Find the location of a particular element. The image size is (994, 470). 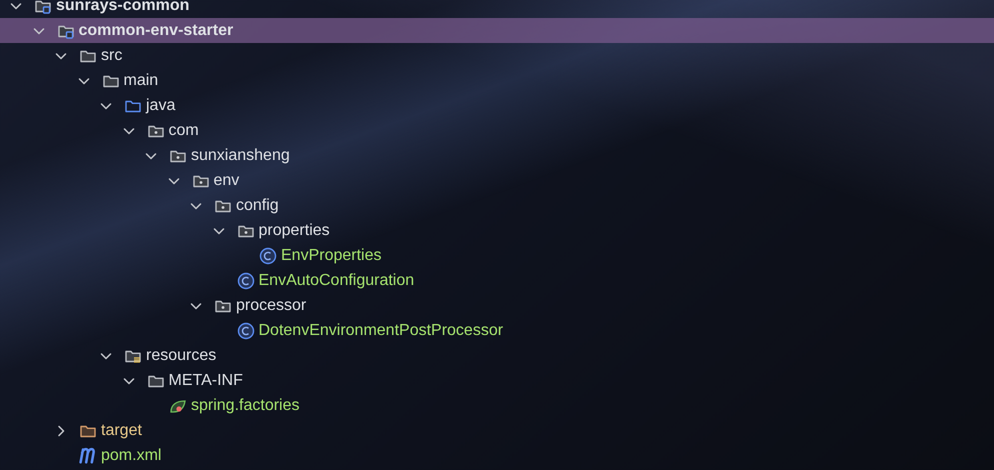

tree-item-label: META-INF is located at coordinates (205, 381).